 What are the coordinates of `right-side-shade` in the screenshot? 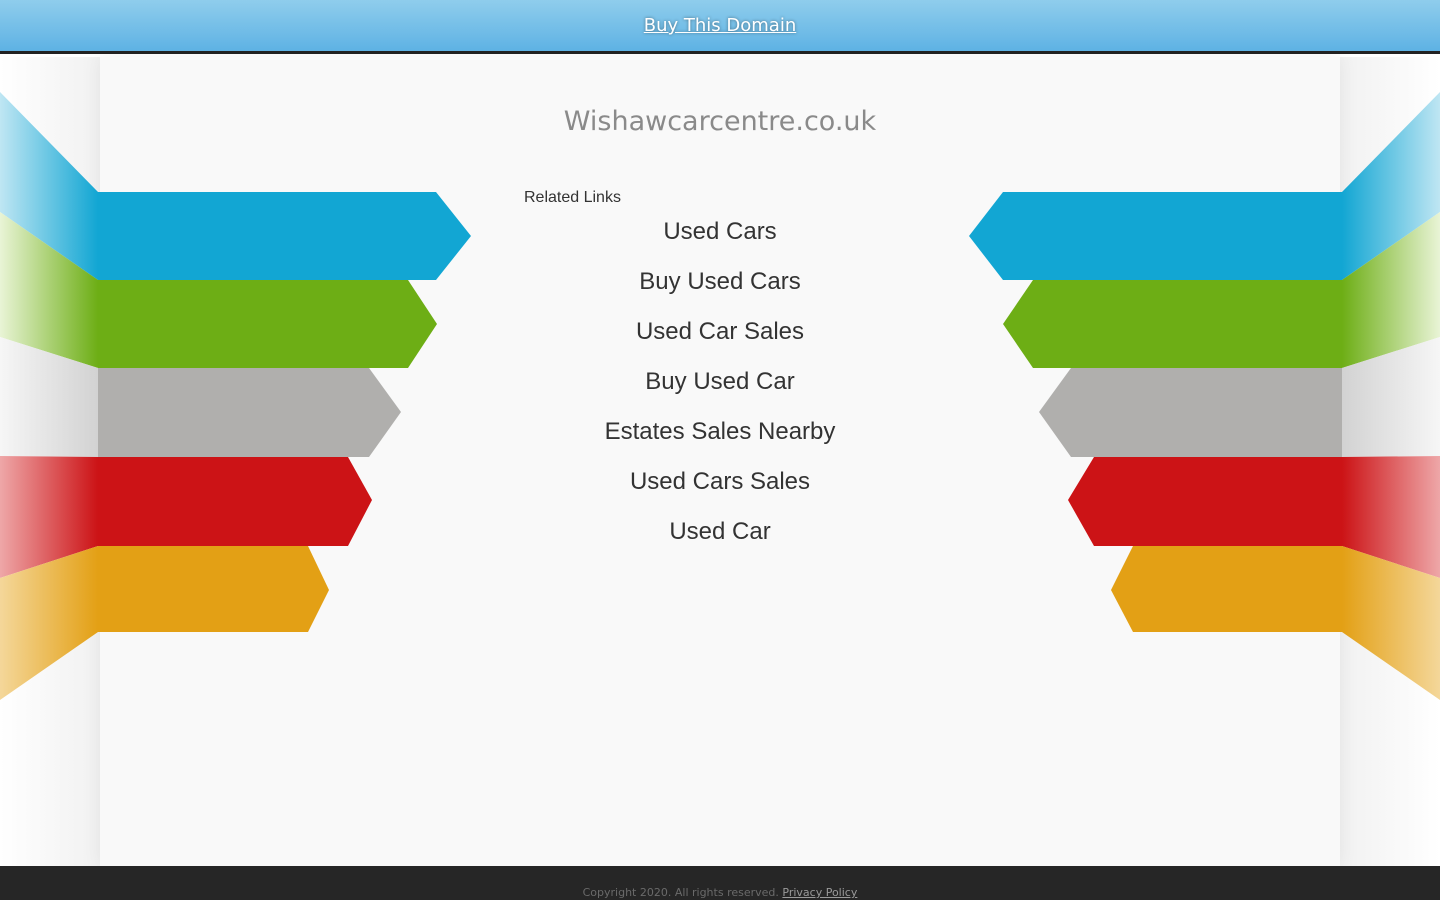 It's located at (1390, 461).